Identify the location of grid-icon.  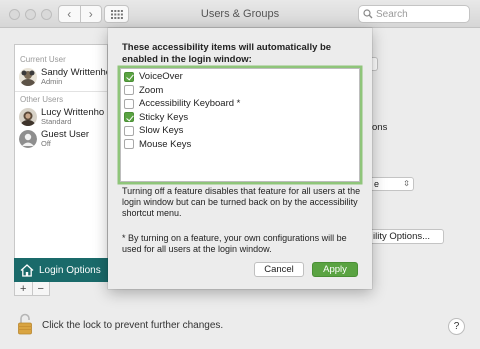
(116, 14).